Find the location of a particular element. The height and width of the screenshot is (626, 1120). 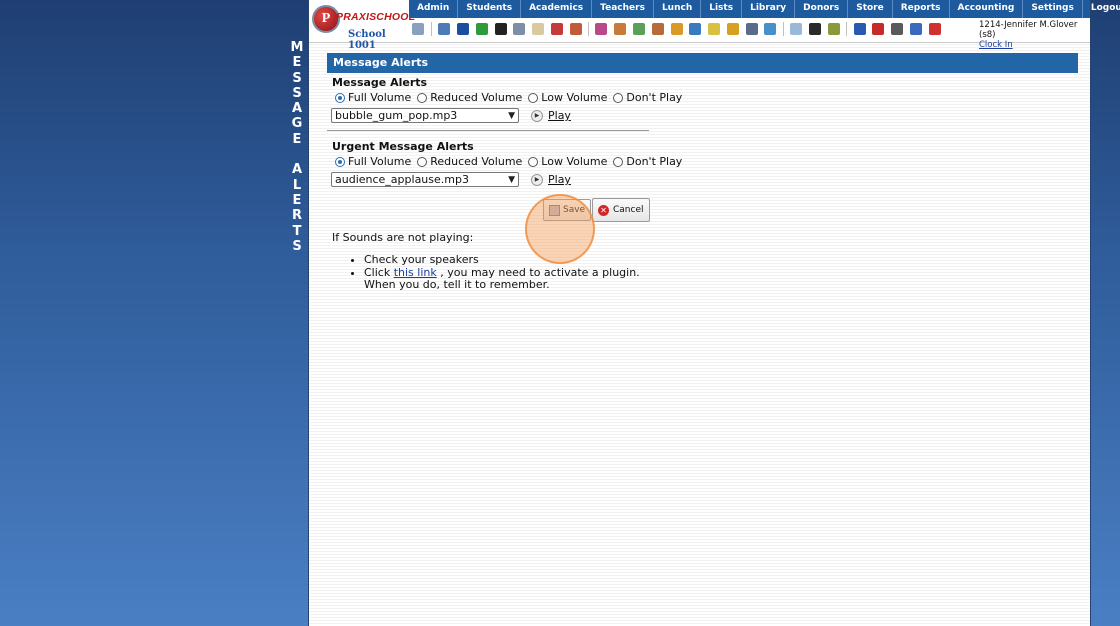

icon-toolbar is located at coordinates (676, 29).